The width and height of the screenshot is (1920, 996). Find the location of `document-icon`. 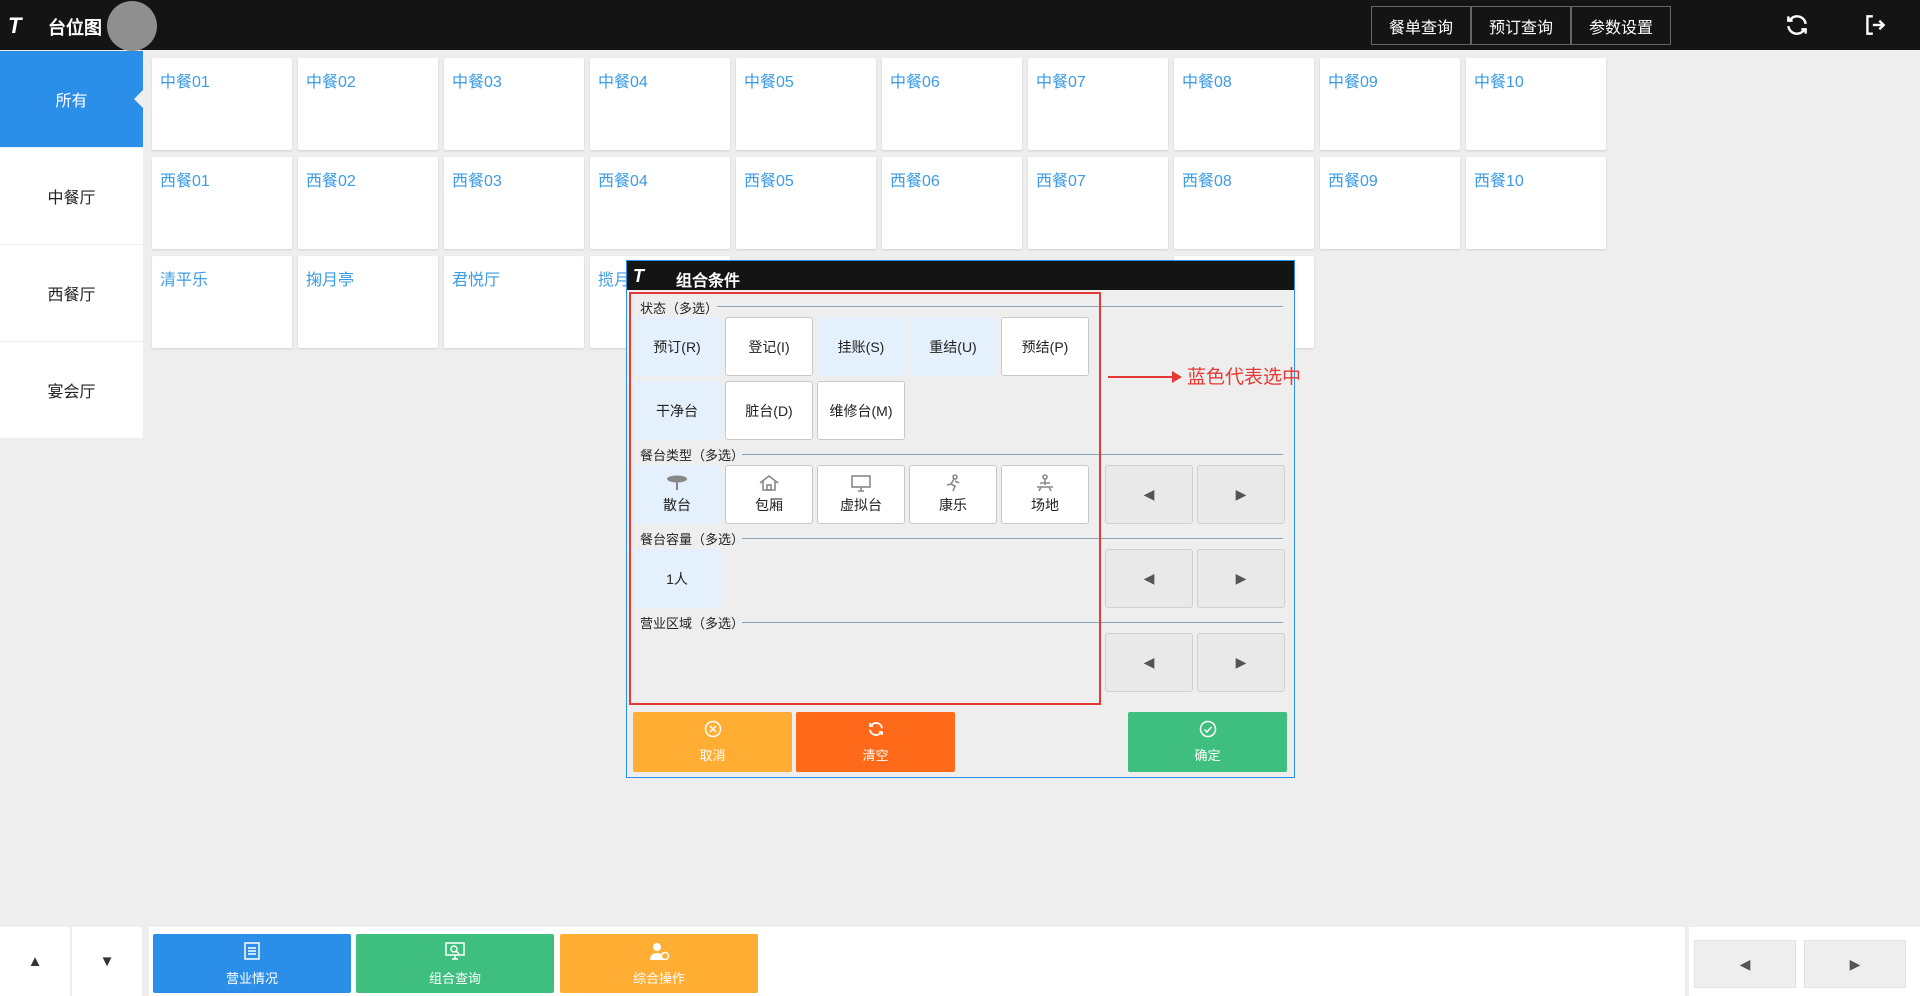

document-icon is located at coordinates (252, 953).